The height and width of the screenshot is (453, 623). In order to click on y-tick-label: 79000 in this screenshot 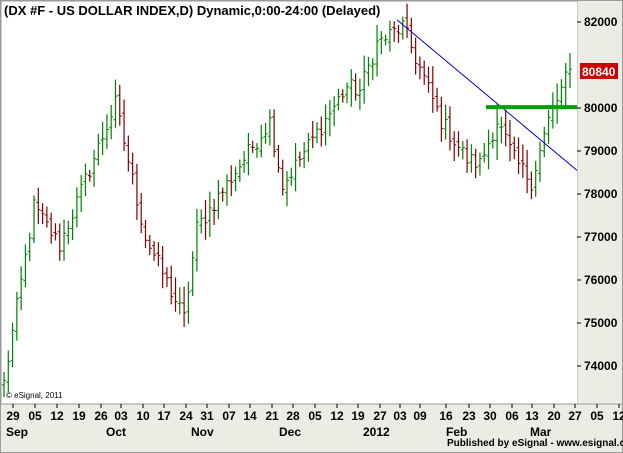, I will do `click(601, 151)`.